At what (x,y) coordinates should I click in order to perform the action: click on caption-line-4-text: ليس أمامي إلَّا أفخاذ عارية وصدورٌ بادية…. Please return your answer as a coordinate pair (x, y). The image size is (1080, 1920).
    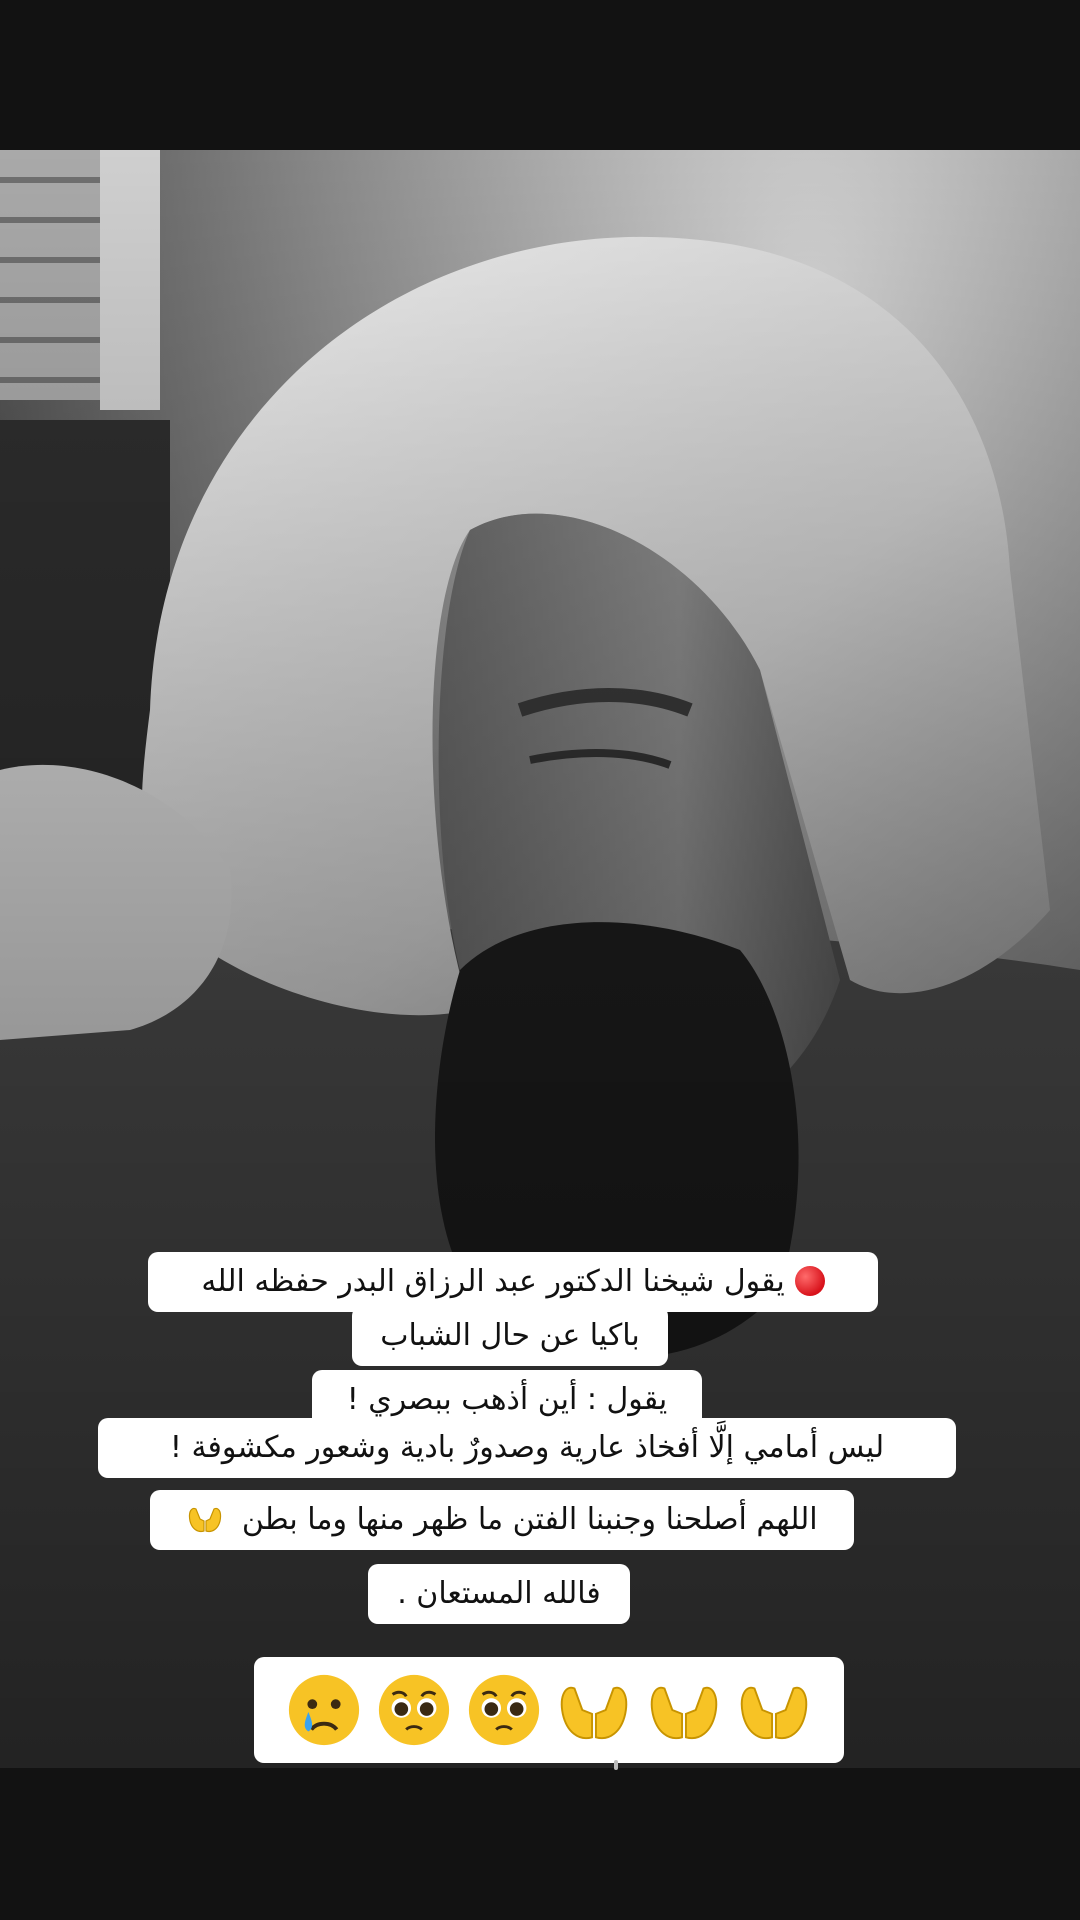
    Looking at the image, I should click on (527, 1447).